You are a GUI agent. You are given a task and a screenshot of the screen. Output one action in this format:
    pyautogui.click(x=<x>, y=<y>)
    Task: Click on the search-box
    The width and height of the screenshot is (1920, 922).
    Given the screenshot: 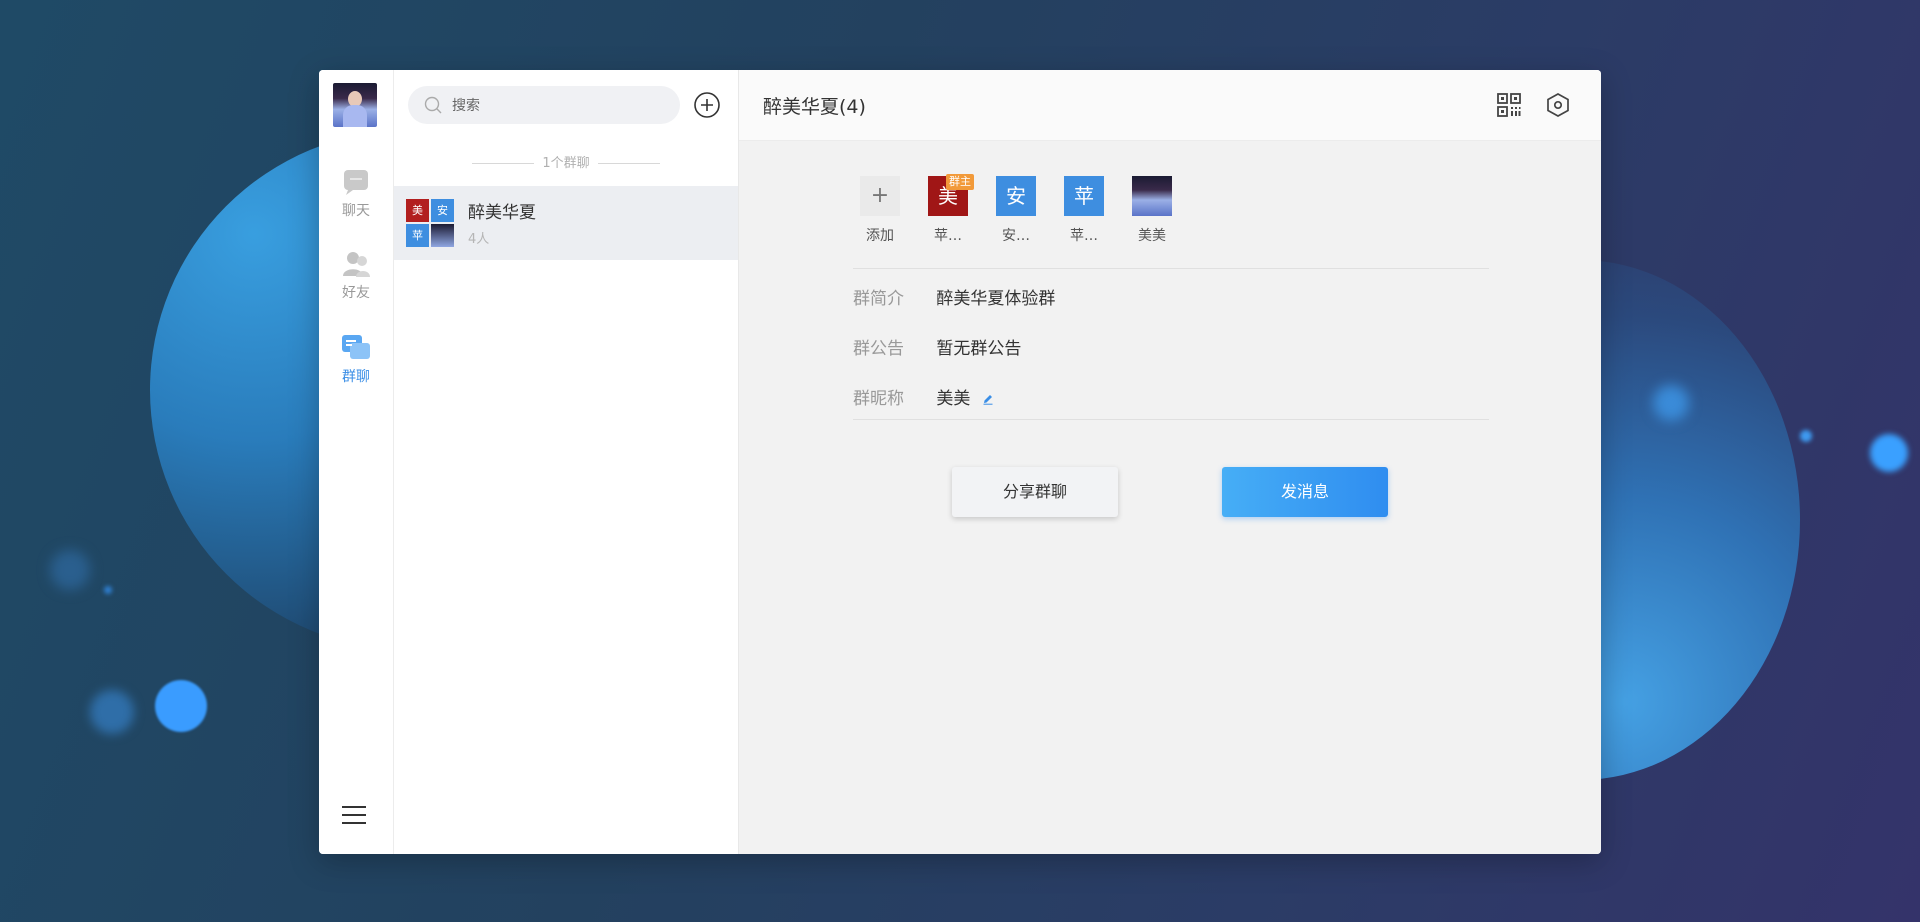 What is the action you would take?
    pyautogui.click(x=544, y=106)
    